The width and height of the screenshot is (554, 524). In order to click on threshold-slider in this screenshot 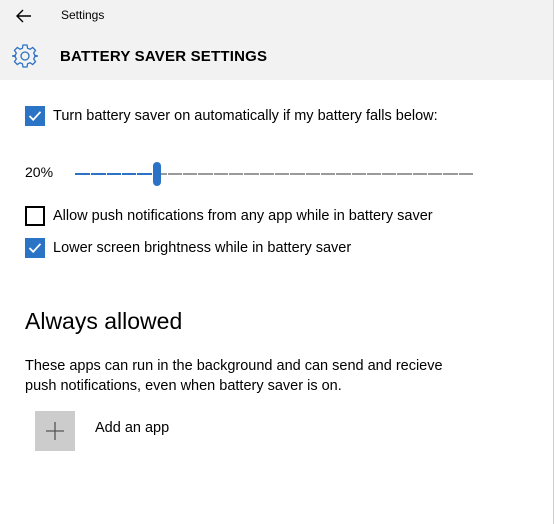, I will do `click(274, 174)`.